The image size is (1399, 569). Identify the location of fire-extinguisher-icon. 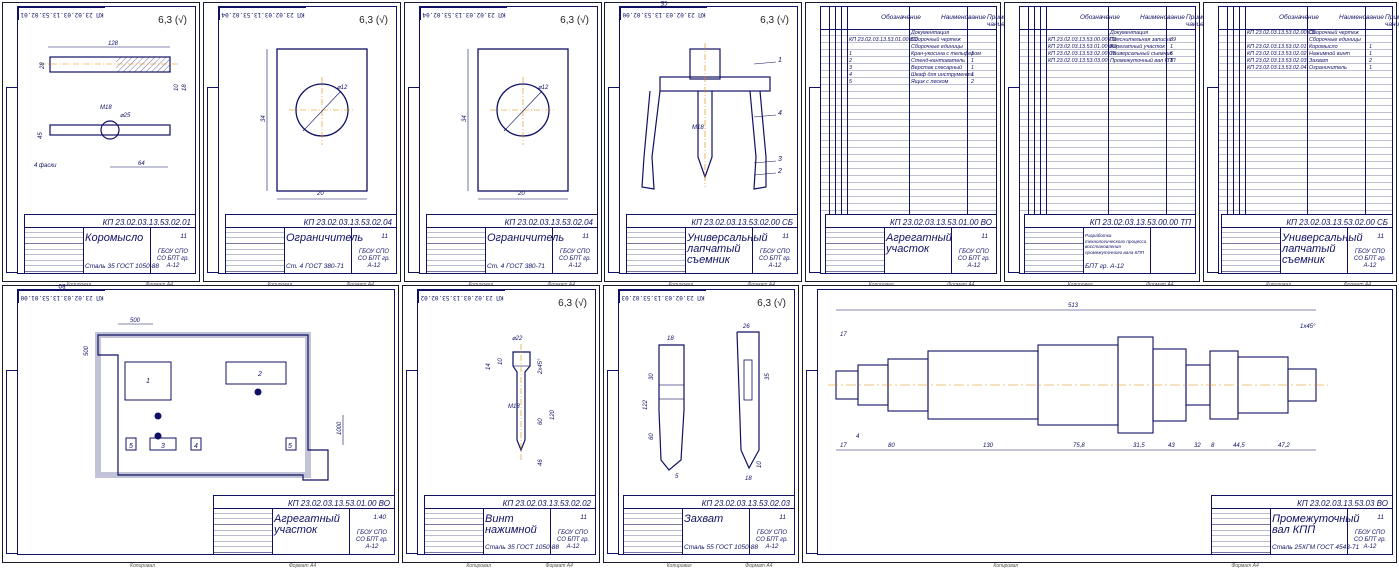
(258, 392).